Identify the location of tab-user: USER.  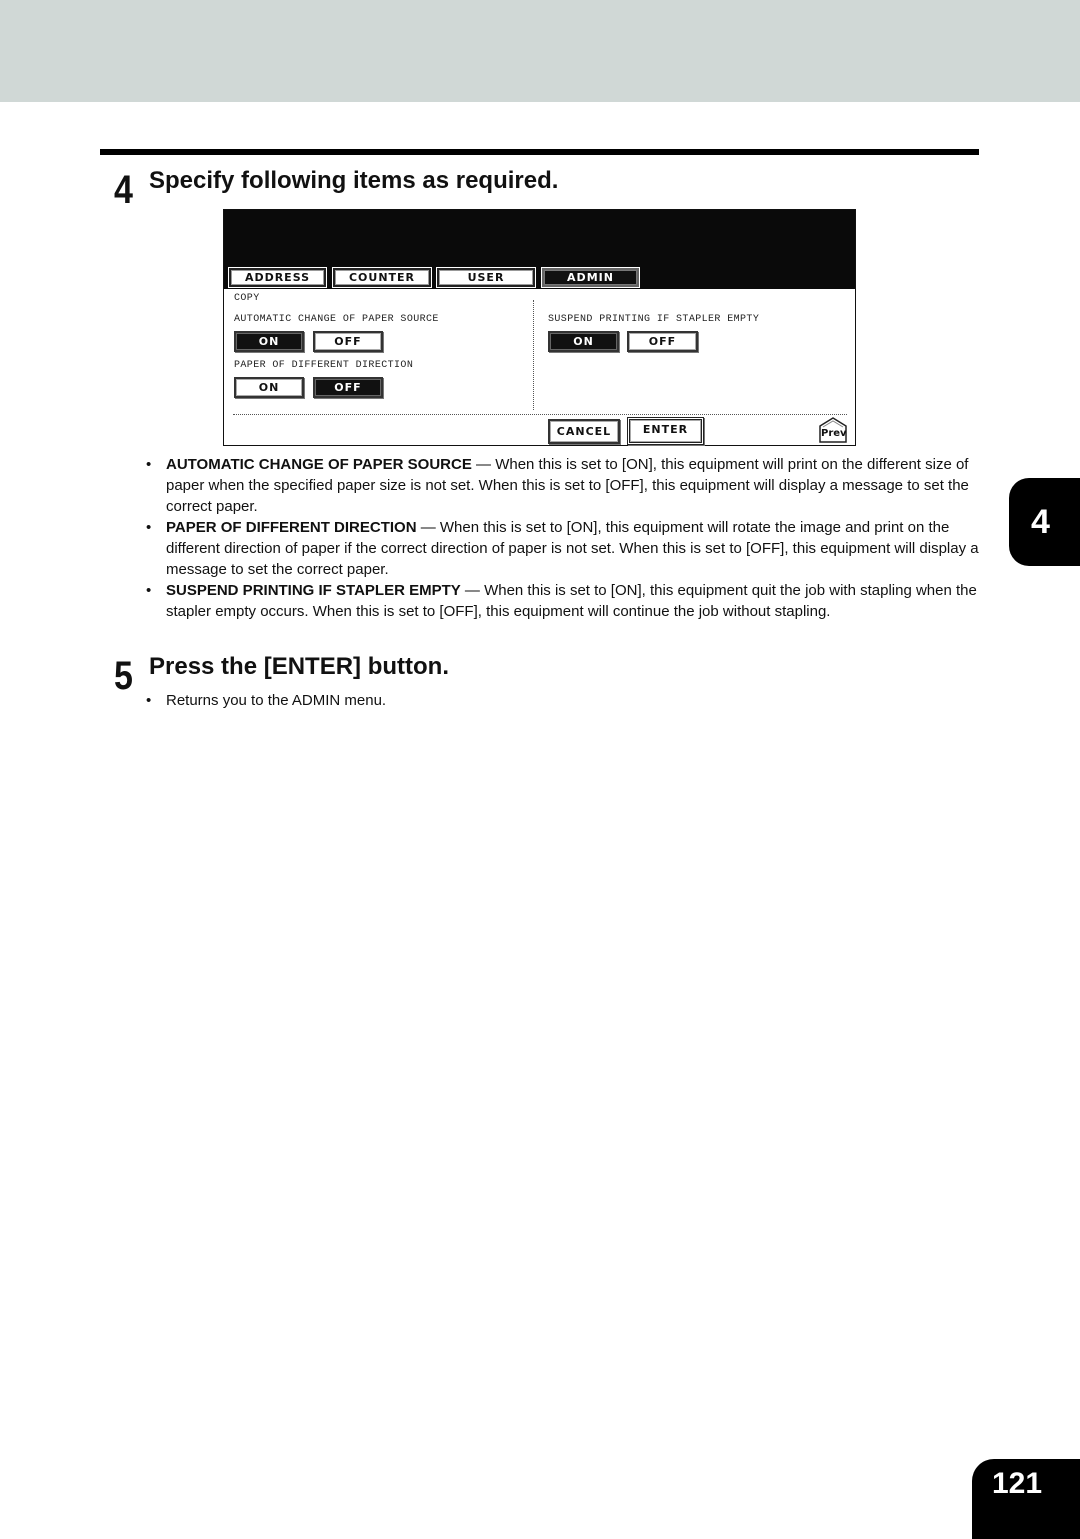
(486, 277).